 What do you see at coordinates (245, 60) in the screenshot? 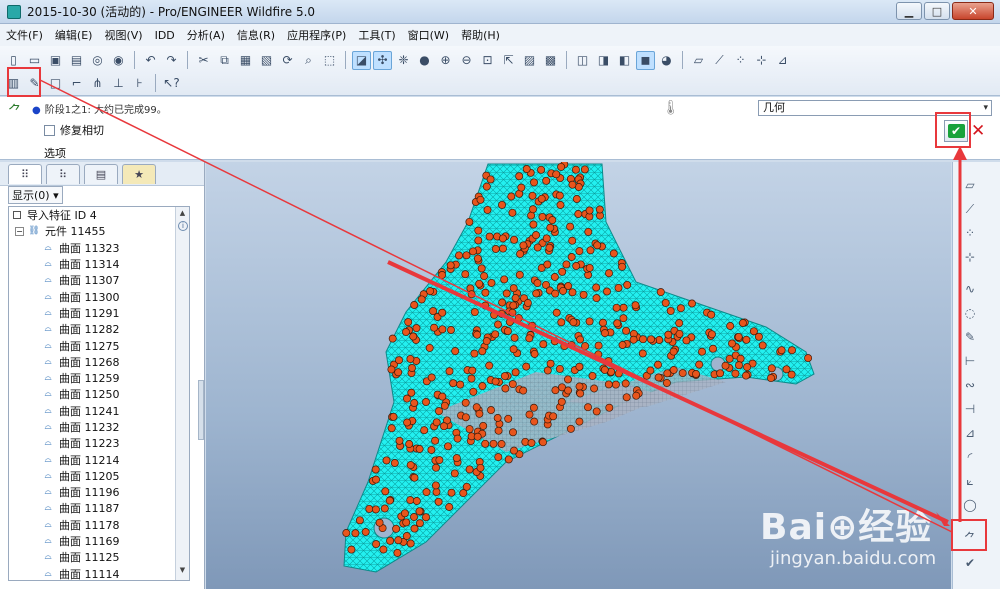
I see `paste-icon: ▦` at bounding box center [245, 60].